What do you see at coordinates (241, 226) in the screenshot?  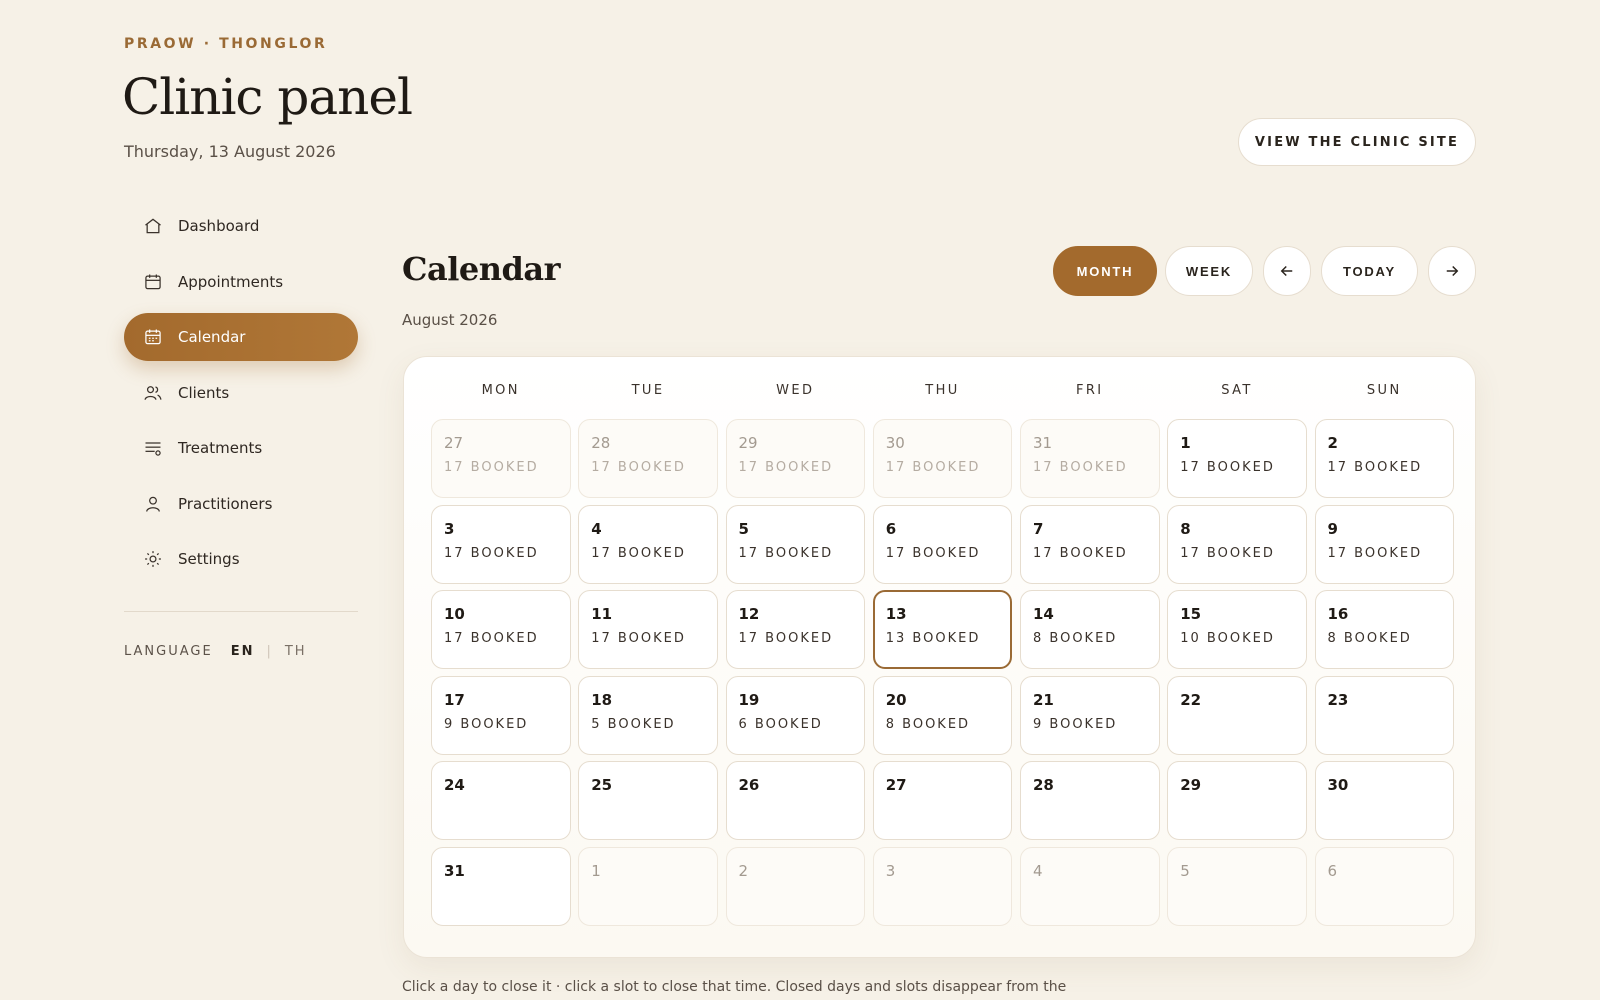 I see `sidebar-item-dashboard: Dashboard` at bounding box center [241, 226].